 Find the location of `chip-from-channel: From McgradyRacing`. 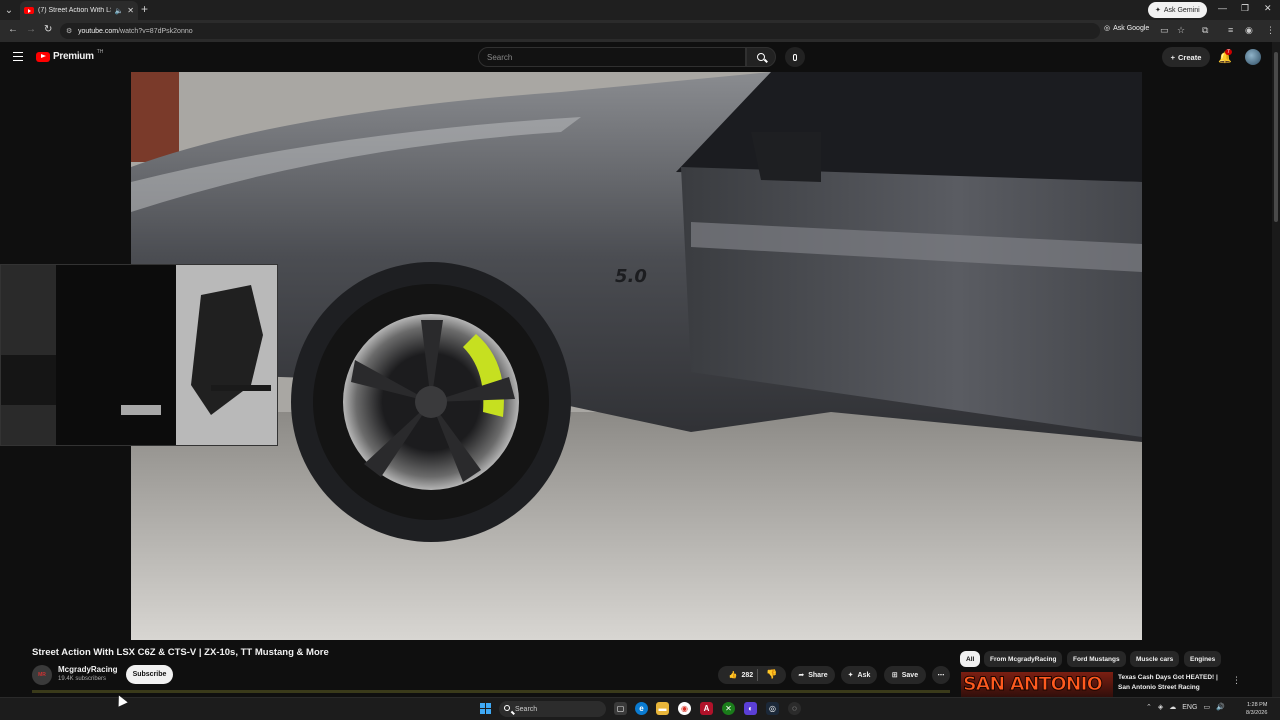

chip-from-channel: From McgradyRacing is located at coordinates (1023, 659).